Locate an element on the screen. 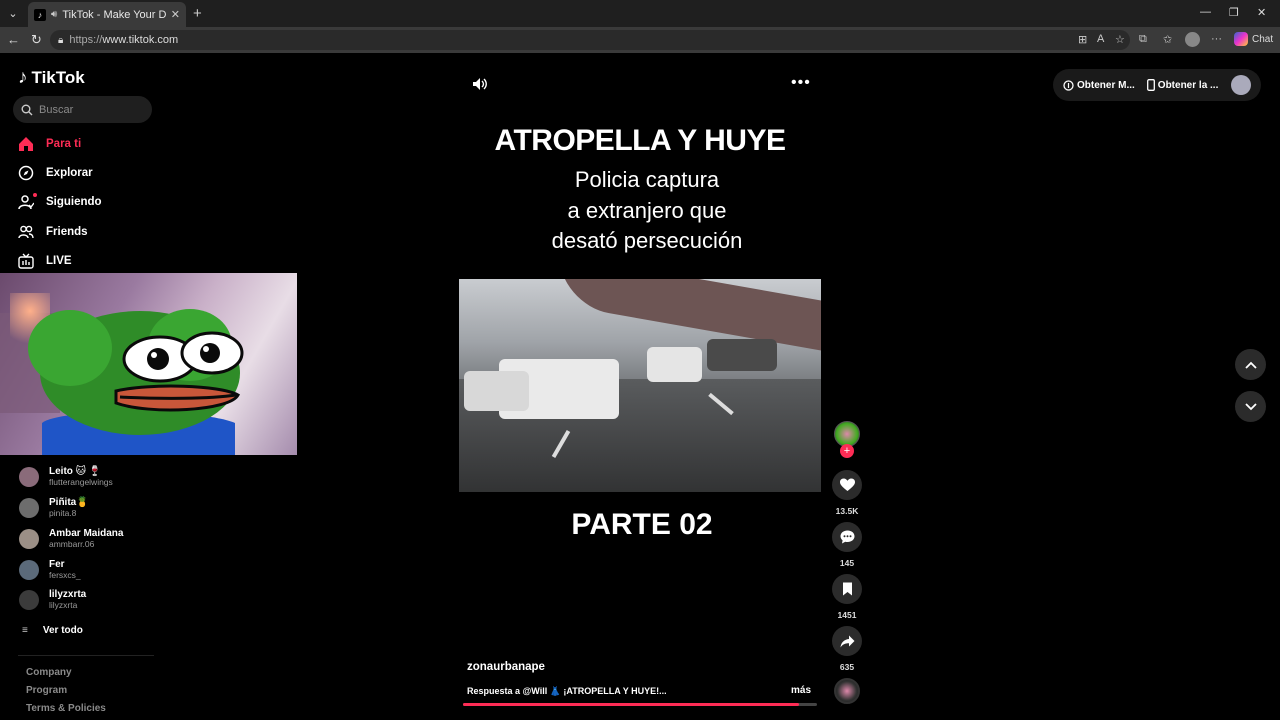 The image size is (1280, 720). video-frame is located at coordinates (640, 385).